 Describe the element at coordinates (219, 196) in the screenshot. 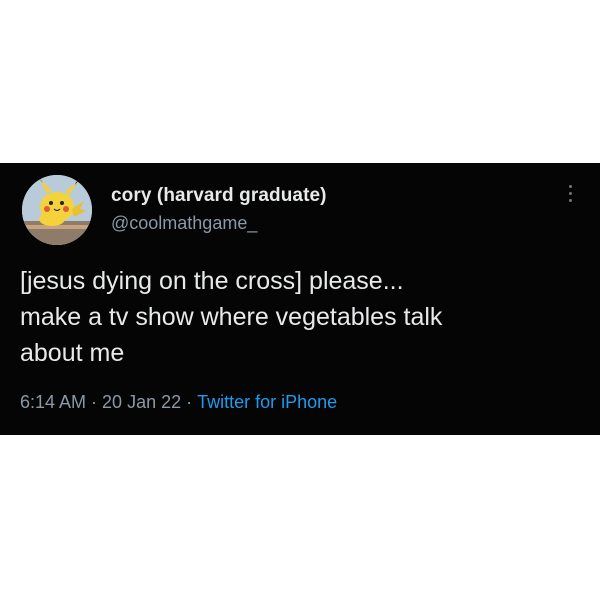

I see `display-name: cory (harvard graduate)` at that location.